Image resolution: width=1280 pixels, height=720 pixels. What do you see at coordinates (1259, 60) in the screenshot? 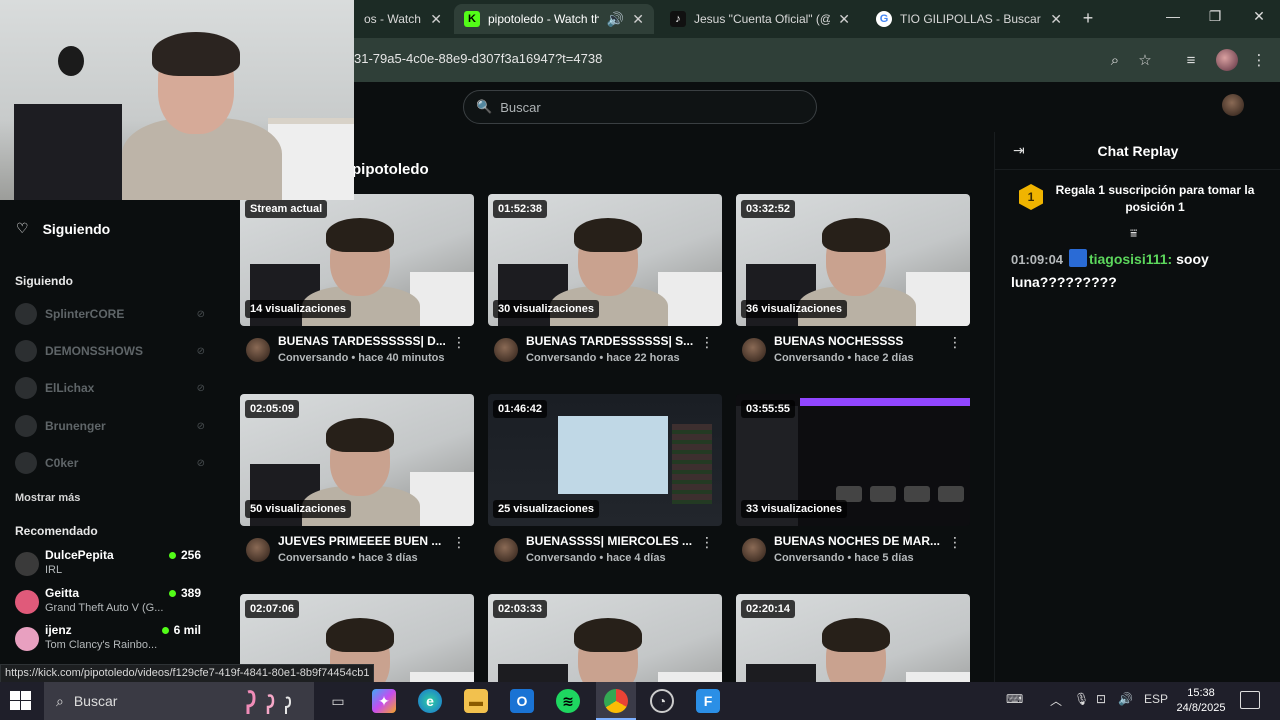
I see `menu-dots-icon: ⋮` at bounding box center [1259, 60].